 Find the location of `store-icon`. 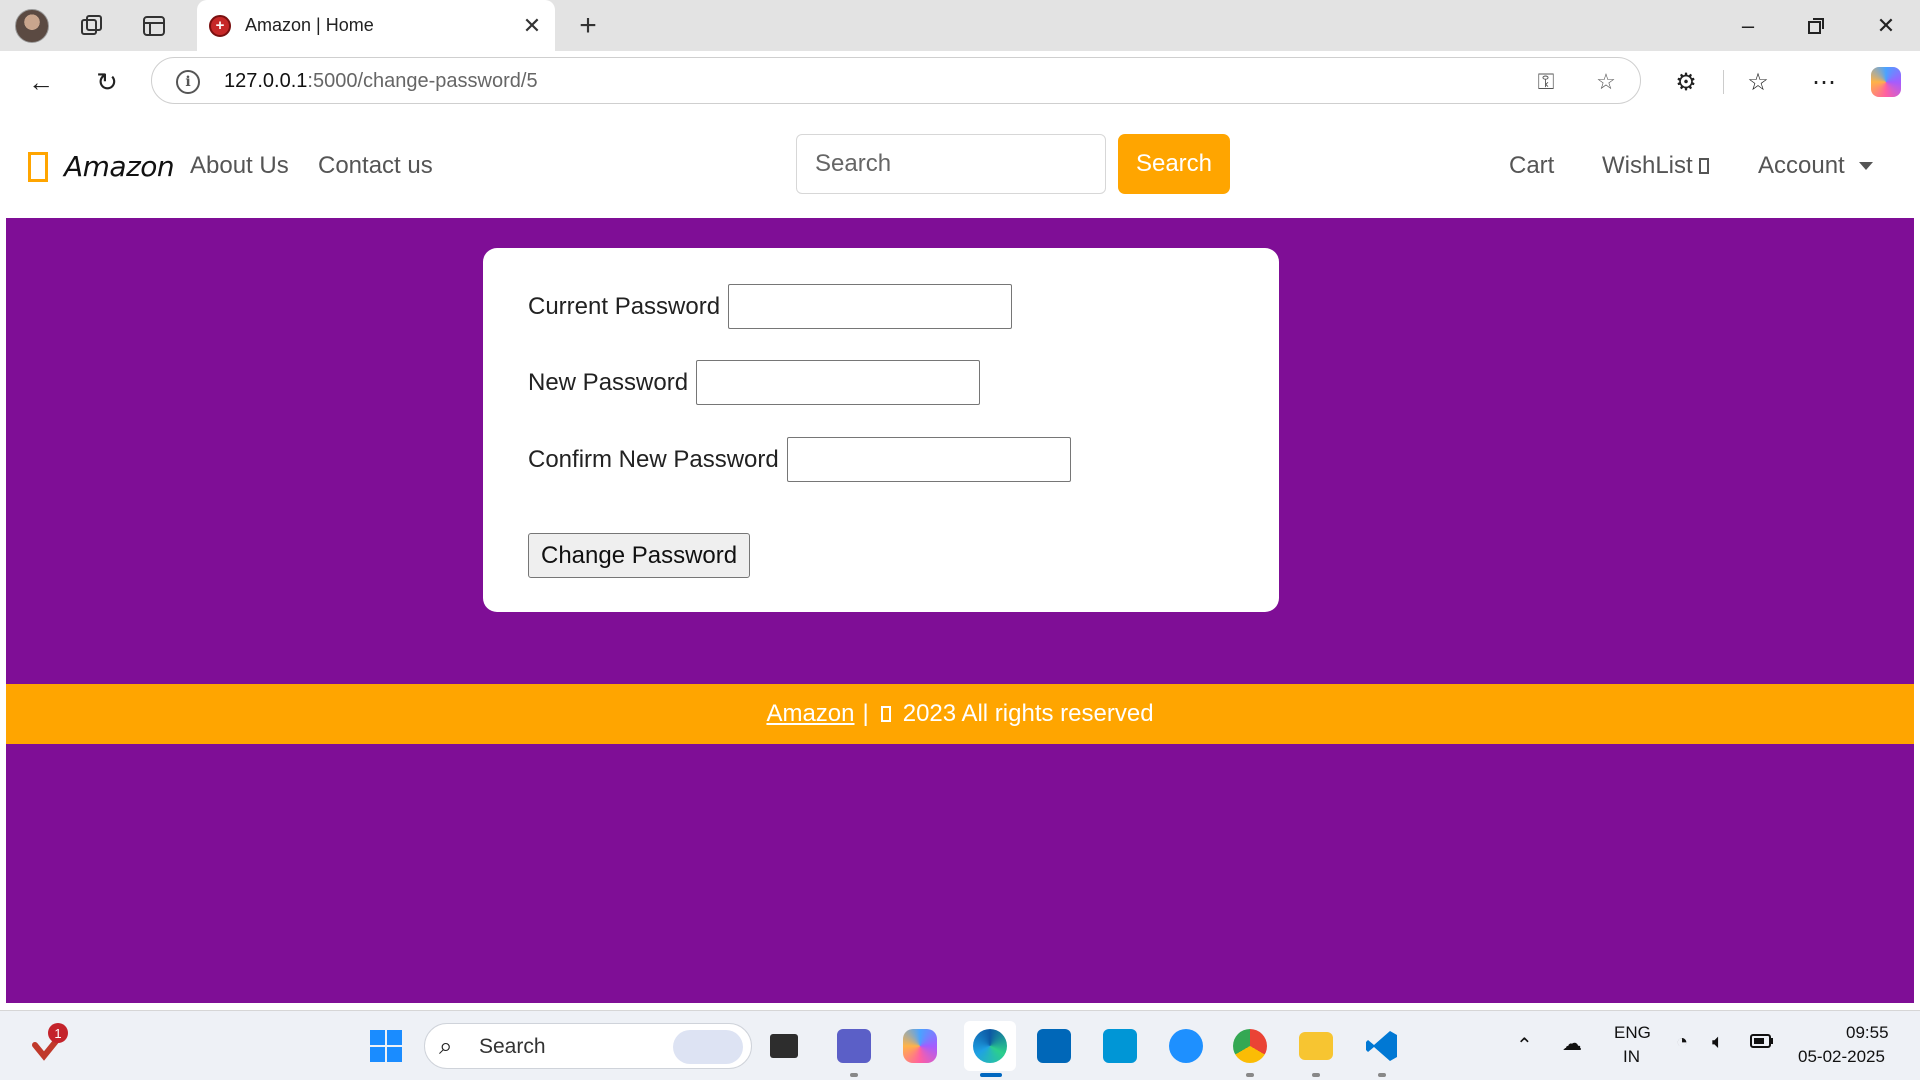

store-icon is located at coordinates (1054, 1046).